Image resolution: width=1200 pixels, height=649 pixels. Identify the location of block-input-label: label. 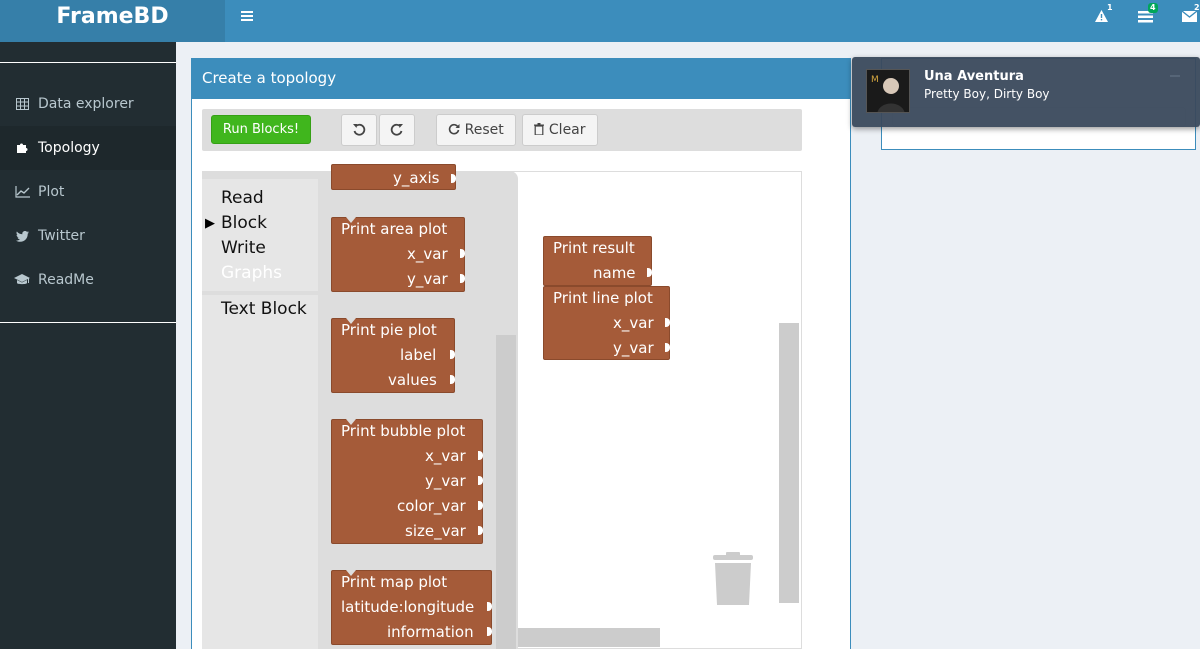
(418, 355).